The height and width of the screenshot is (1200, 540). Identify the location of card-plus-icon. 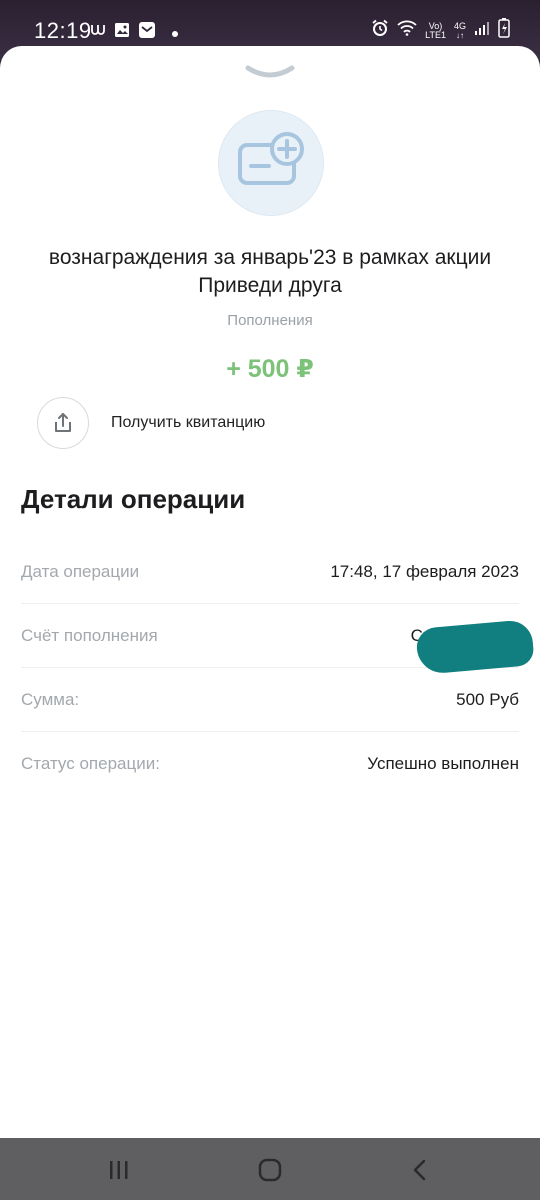
(271, 158).